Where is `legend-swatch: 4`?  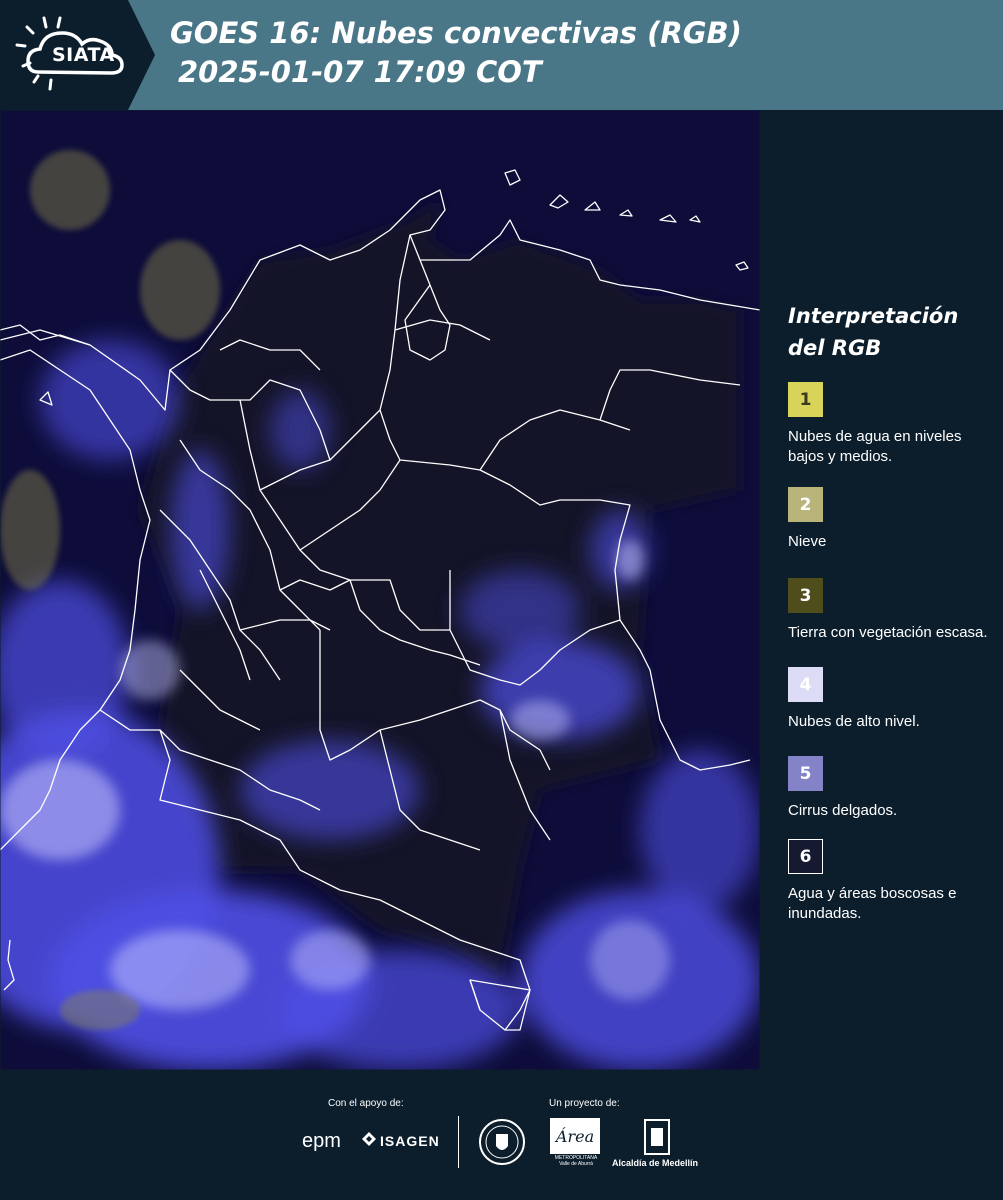
legend-swatch: 4 is located at coordinates (805, 684).